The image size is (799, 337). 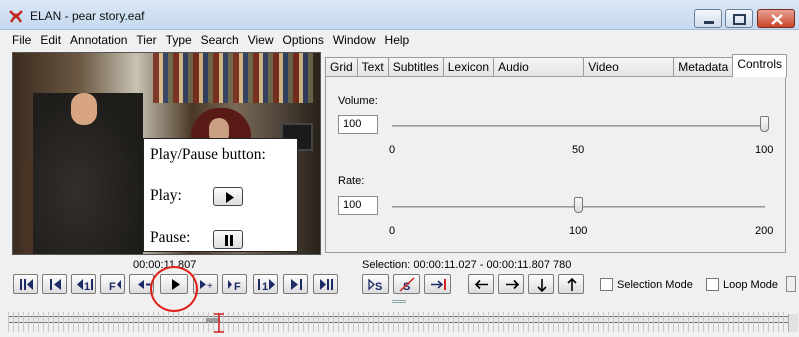 What do you see at coordinates (764, 231) in the screenshot?
I see `rate-max-label: 200` at bounding box center [764, 231].